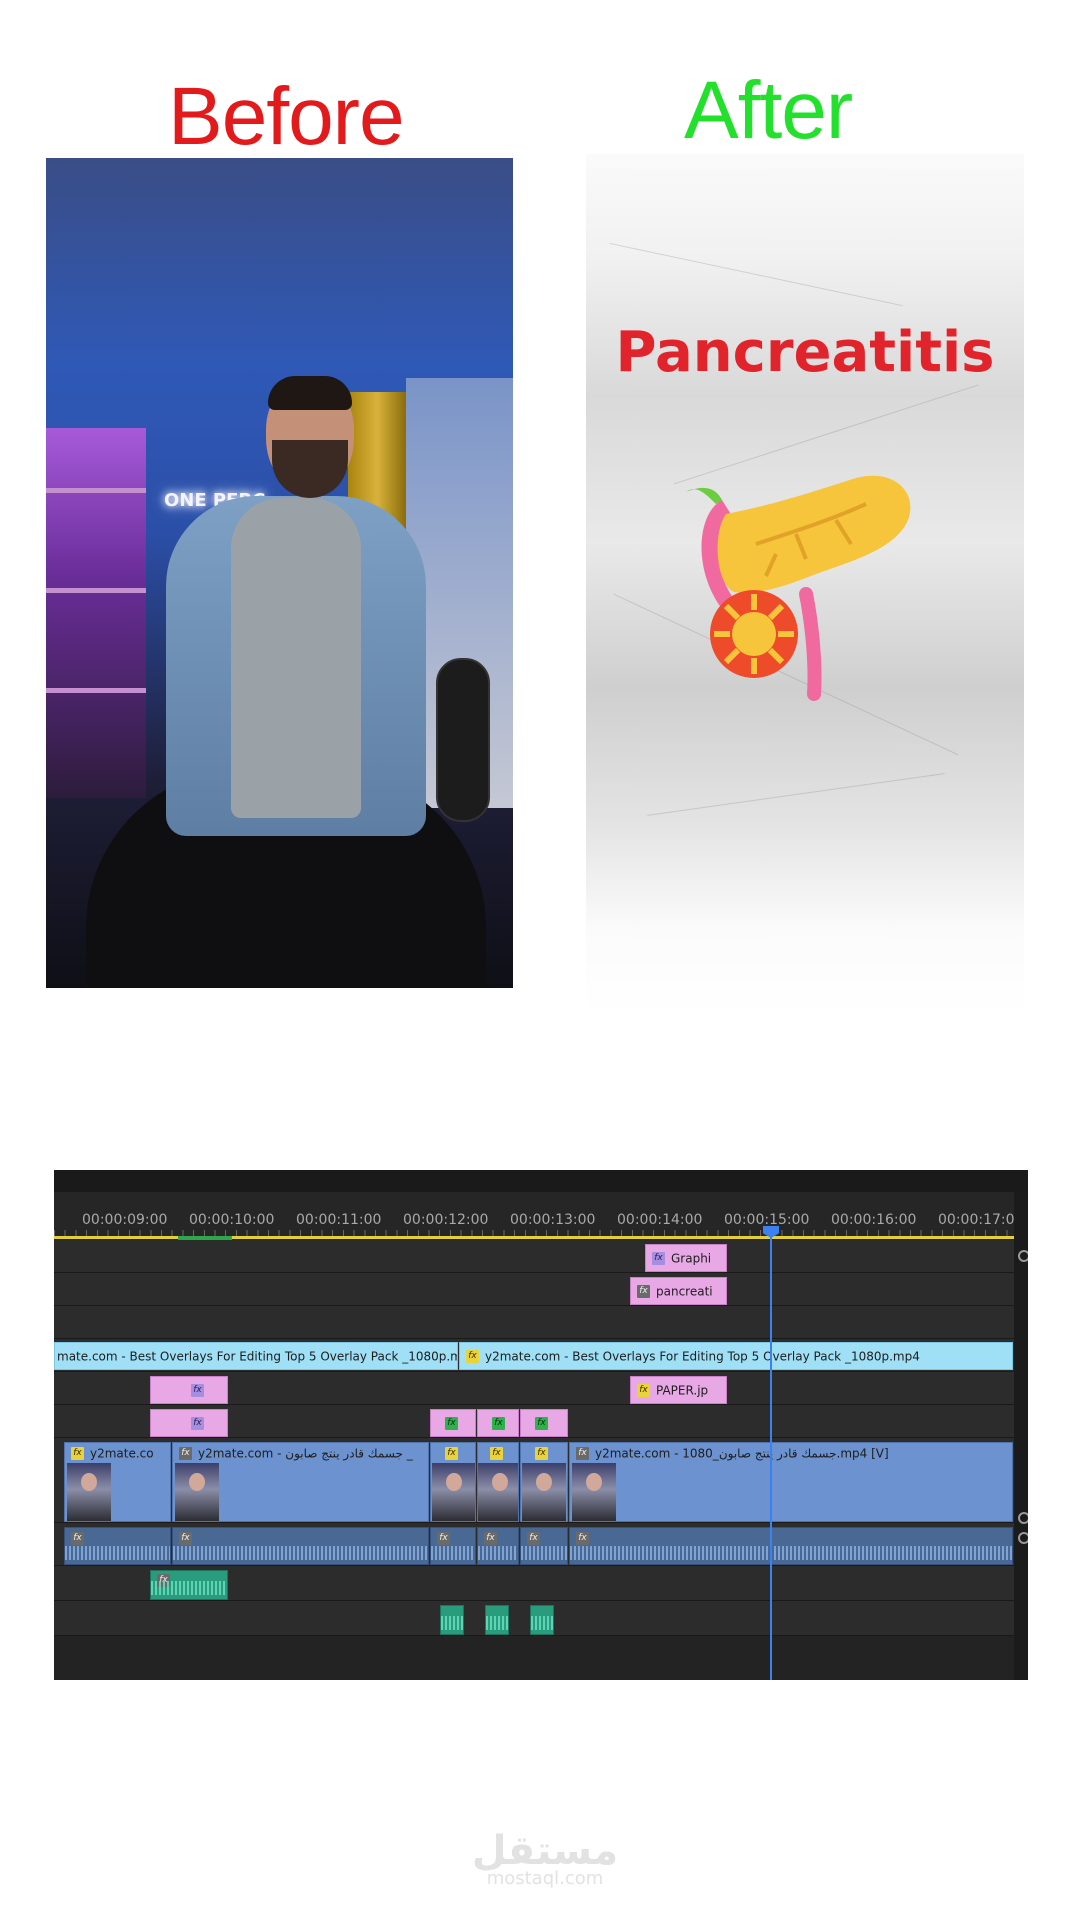 Image resolution: width=1080 pixels, height=1920 pixels. I want to click on before-heading: Before, so click(286, 116).